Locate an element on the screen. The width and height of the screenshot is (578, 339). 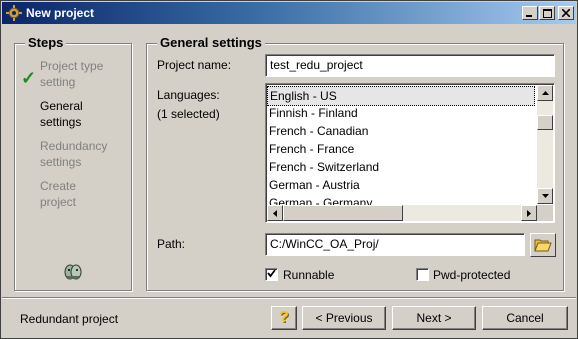
title-bar: New project is located at coordinates (289, 13).